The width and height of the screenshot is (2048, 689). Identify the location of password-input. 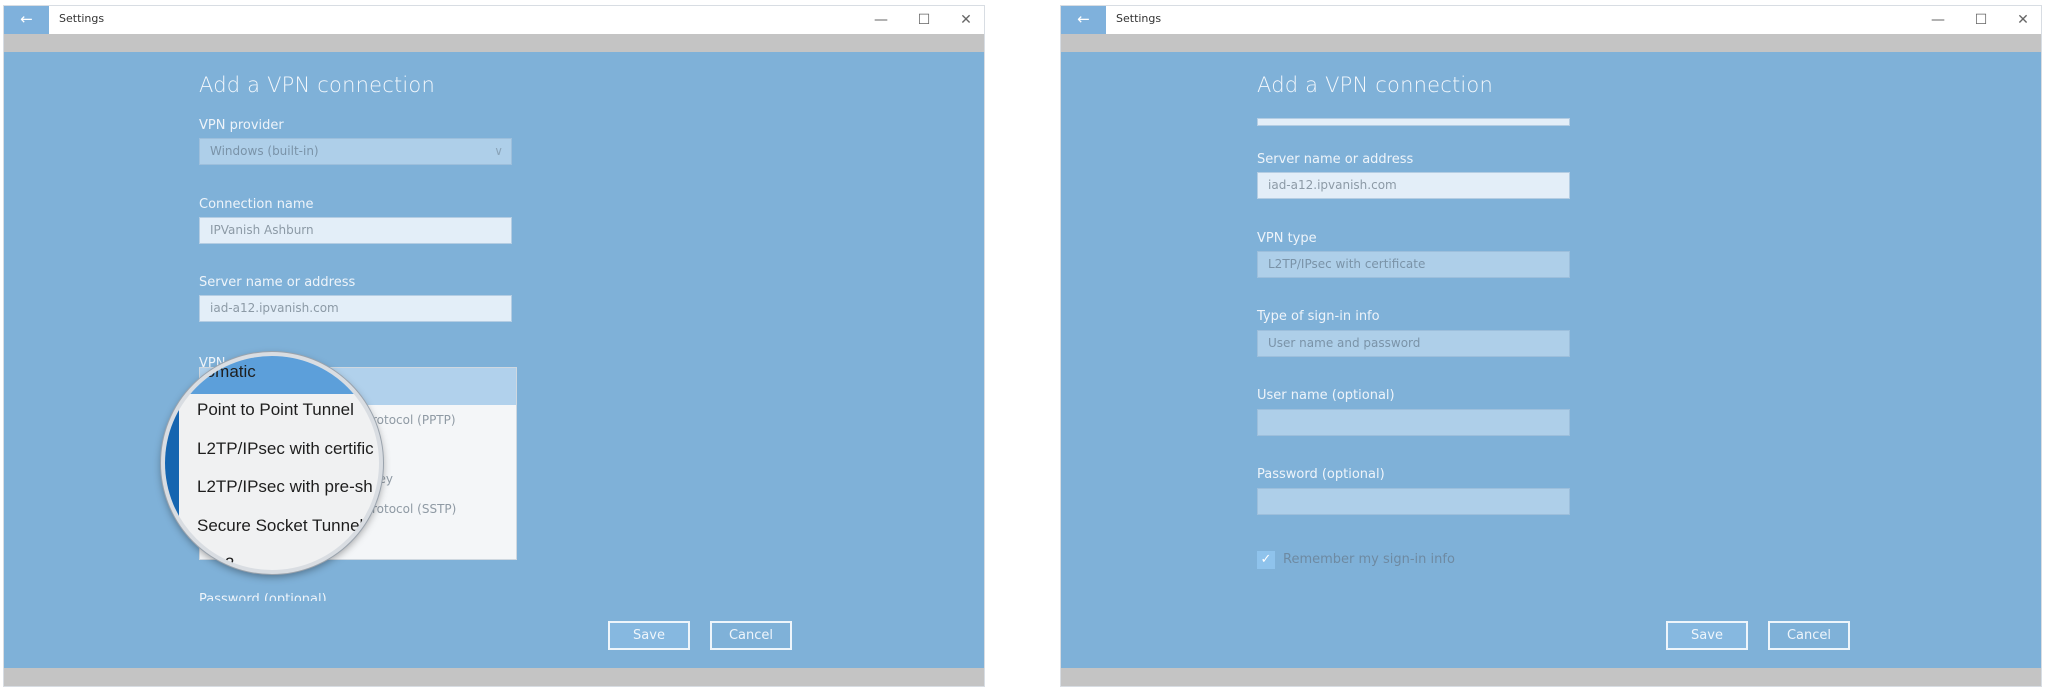
(1413, 501).